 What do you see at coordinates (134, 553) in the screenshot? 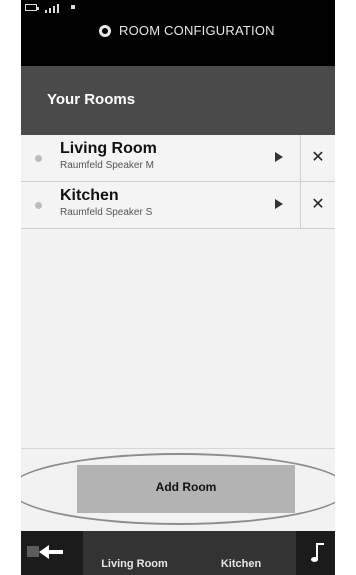
I see `tab-living-room: Living Room` at bounding box center [134, 553].